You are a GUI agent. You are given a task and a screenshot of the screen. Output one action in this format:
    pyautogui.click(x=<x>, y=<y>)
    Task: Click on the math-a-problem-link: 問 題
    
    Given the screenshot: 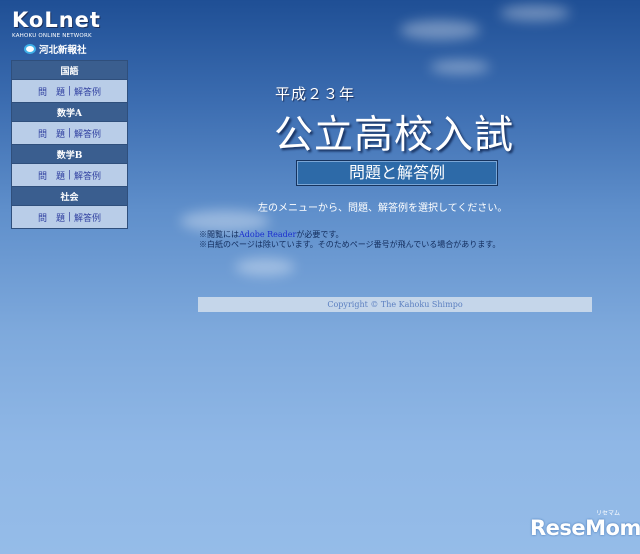 What is the action you would take?
    pyautogui.click(x=51, y=133)
    